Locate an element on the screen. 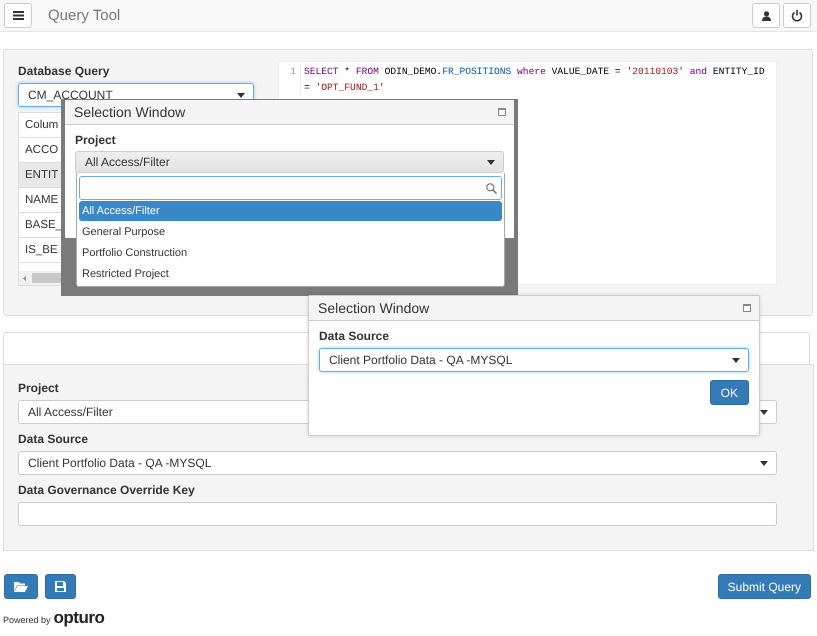  powered-by-text: Powered by is located at coordinates (27, 620).